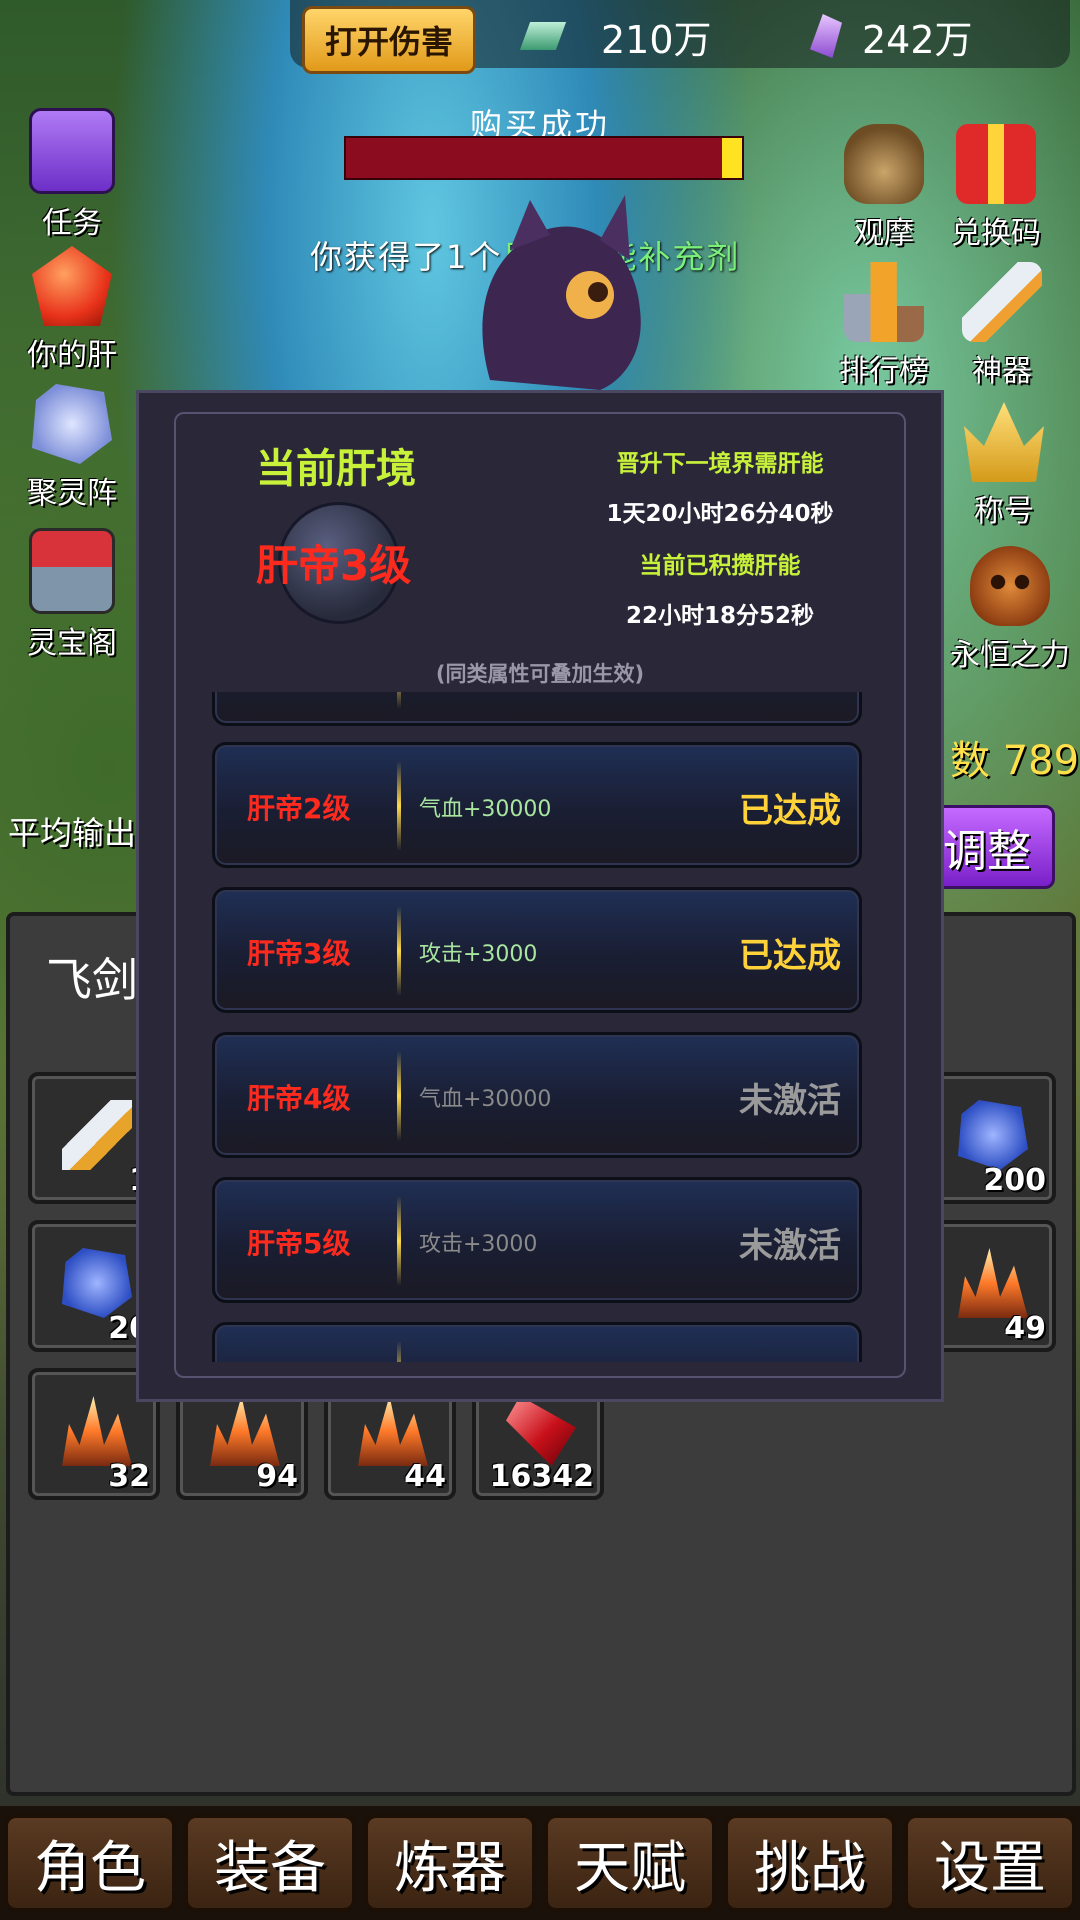 The image size is (1080, 1920). Describe the element at coordinates (884, 371) in the screenshot. I see `side-menu-label: 排行榜` at that location.